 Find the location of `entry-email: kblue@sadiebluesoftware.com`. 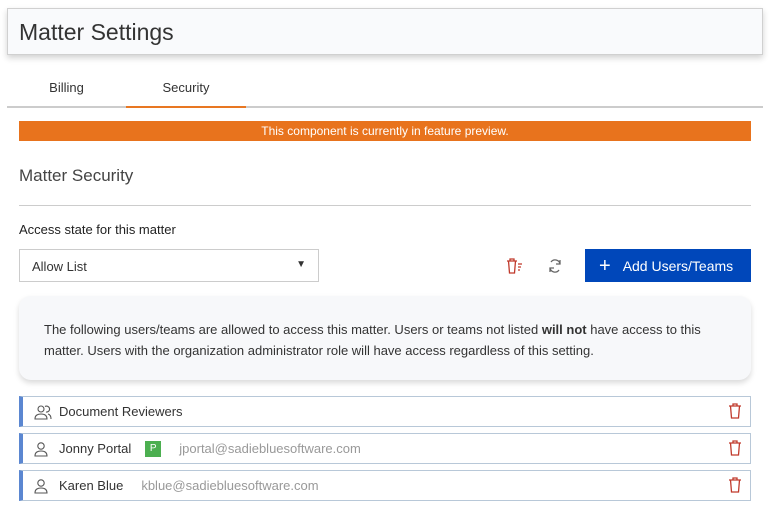

entry-email: kblue@sadiebluesoftware.com is located at coordinates (230, 485).